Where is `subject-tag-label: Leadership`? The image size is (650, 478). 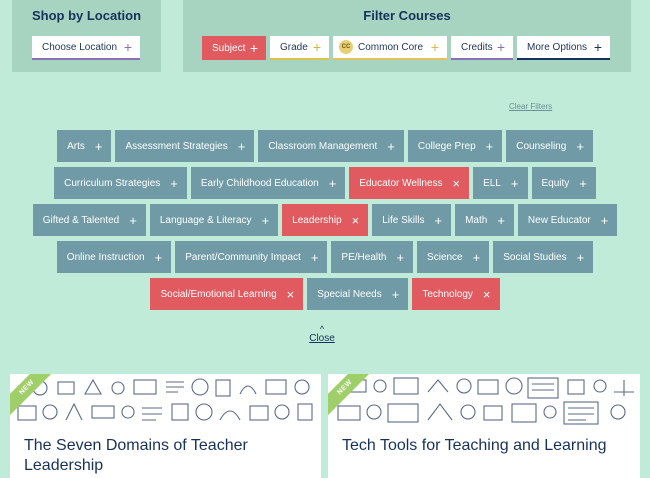
subject-tag-label: Leadership is located at coordinates (317, 220).